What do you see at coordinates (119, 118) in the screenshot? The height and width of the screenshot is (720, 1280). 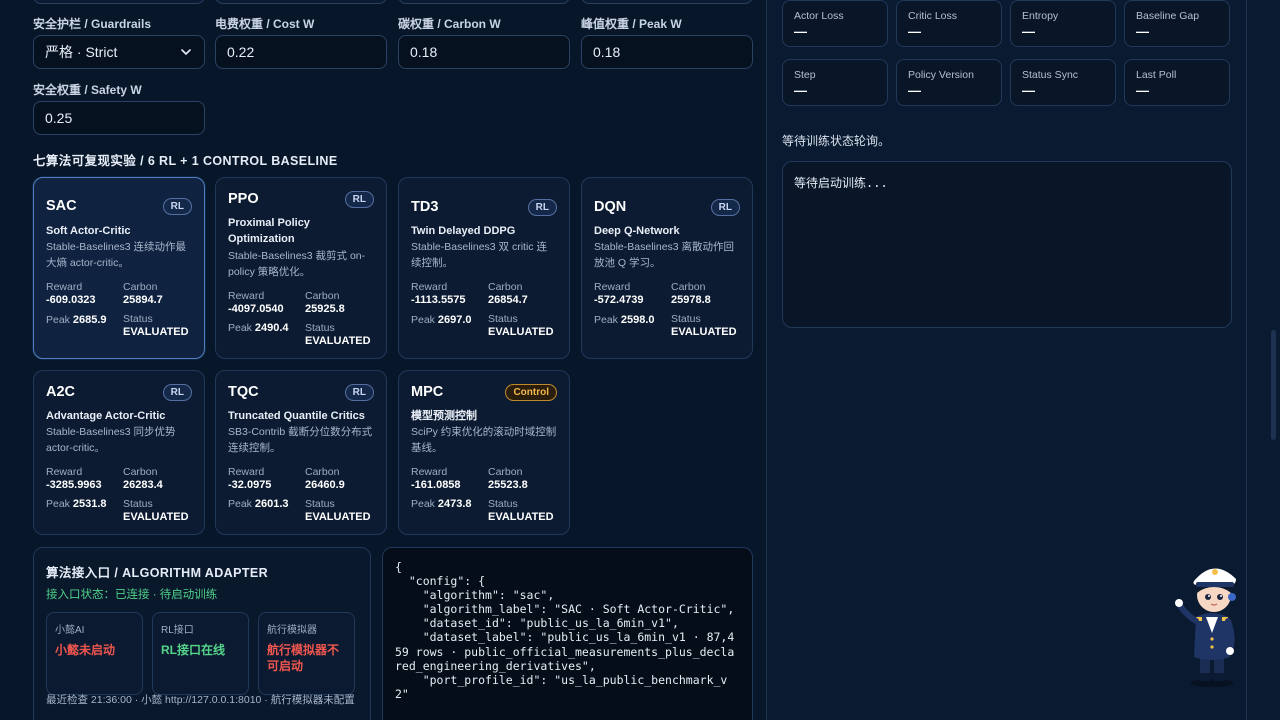 I see `safety-weight-input: 0.25` at bounding box center [119, 118].